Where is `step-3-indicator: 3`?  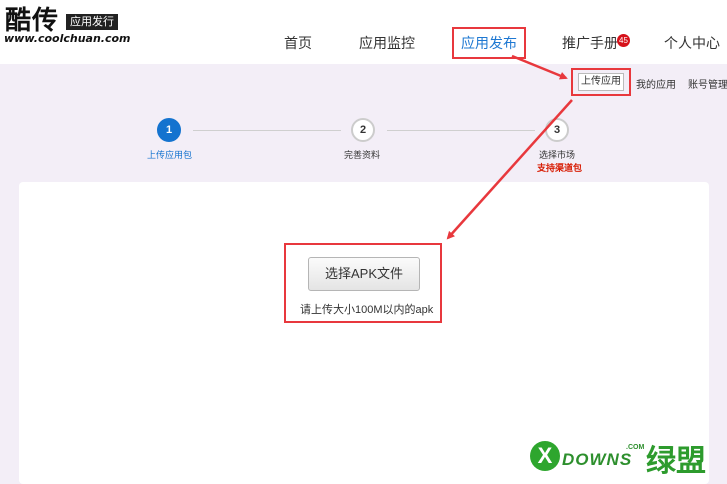
step-3-indicator: 3 is located at coordinates (557, 130).